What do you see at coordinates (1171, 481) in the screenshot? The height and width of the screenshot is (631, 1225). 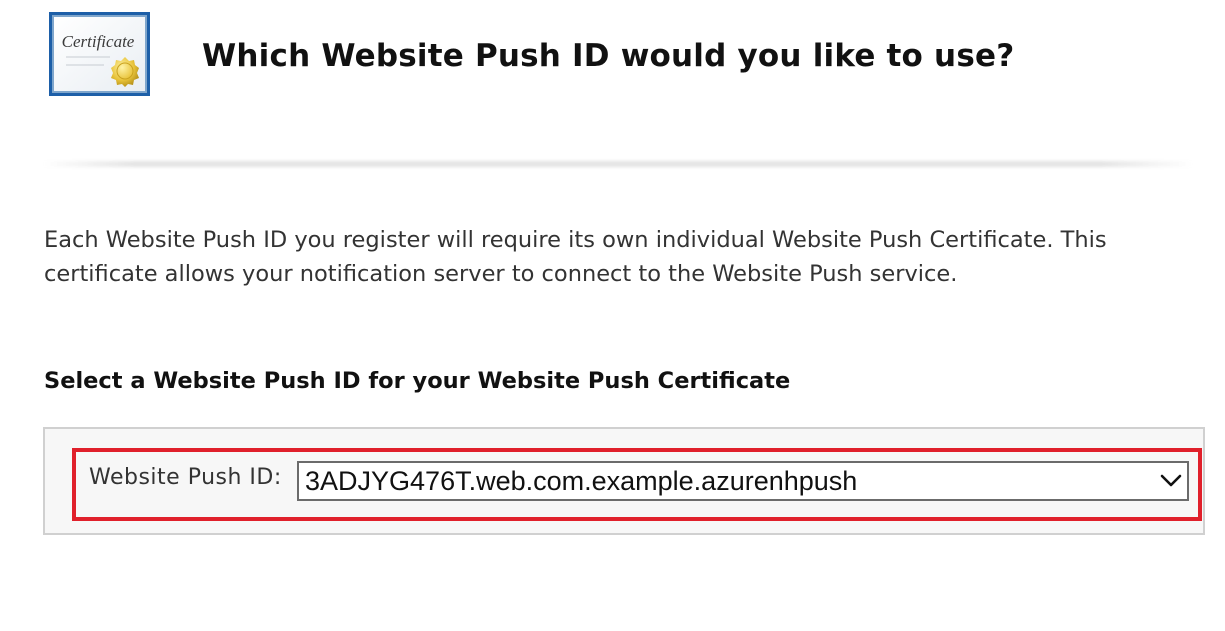 I see `chevron-down-icon` at bounding box center [1171, 481].